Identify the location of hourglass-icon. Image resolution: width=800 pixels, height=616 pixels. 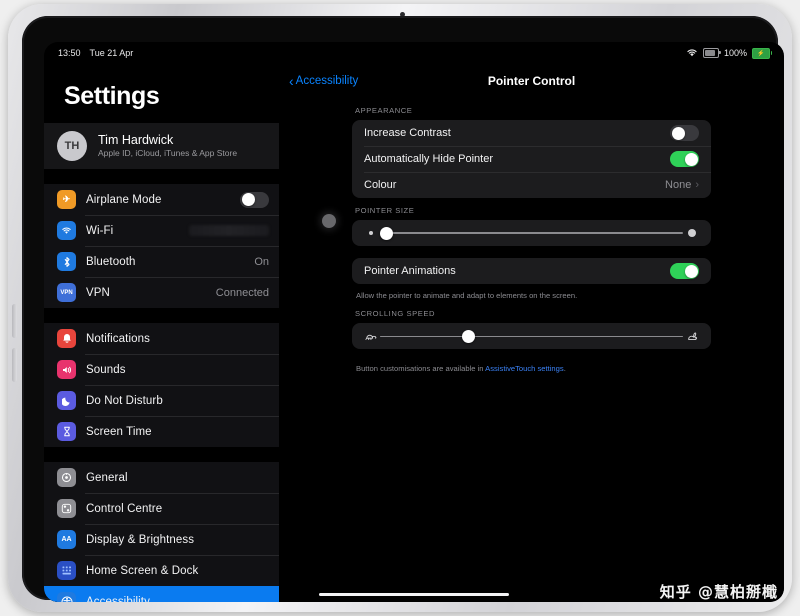
(66, 431).